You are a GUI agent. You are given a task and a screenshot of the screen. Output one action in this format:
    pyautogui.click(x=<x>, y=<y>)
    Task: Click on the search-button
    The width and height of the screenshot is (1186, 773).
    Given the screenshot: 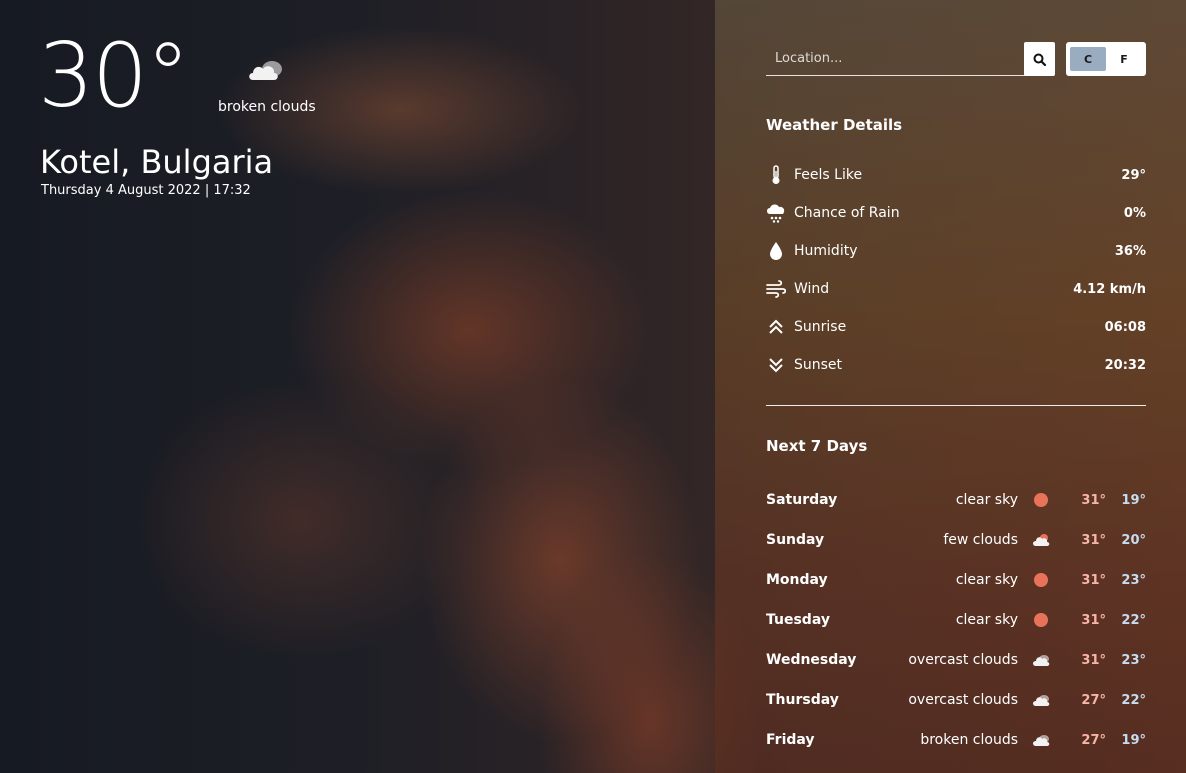 What is the action you would take?
    pyautogui.click(x=1039, y=59)
    